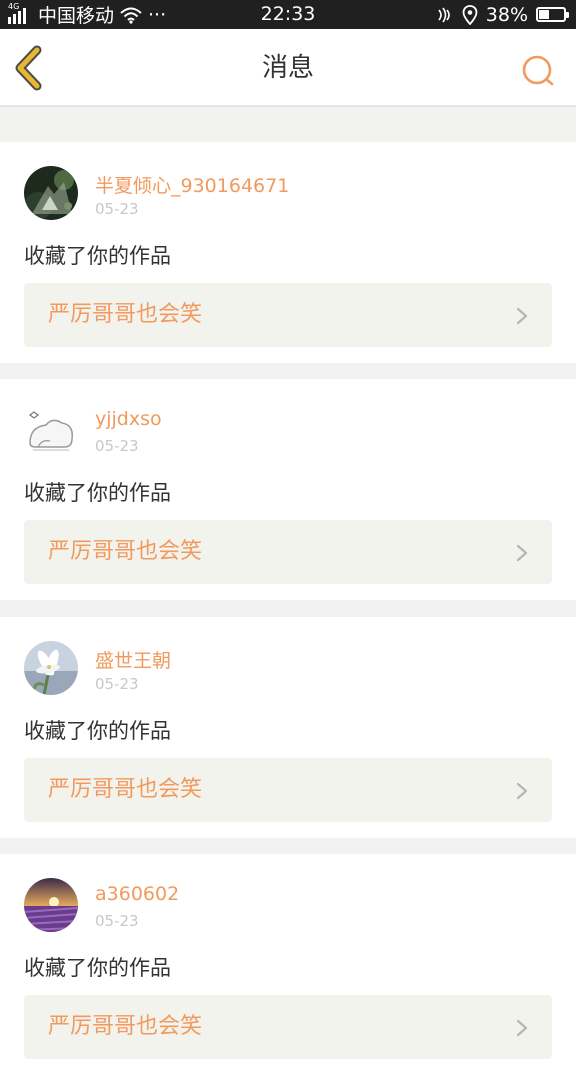  What do you see at coordinates (28, 68) in the screenshot?
I see `chevron-left-icon` at bounding box center [28, 68].